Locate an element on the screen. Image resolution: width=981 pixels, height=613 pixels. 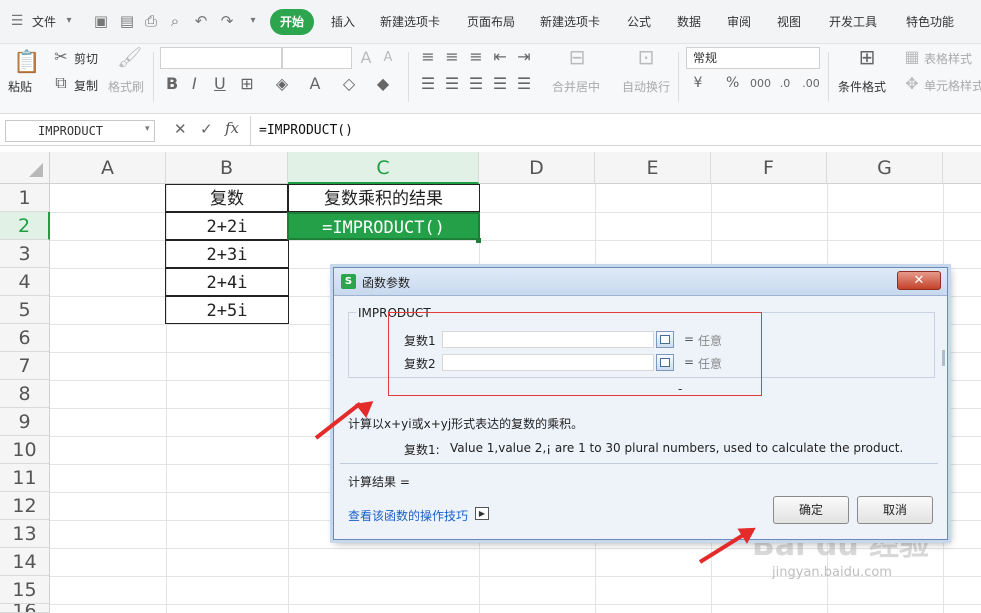
justify-icon: ☰ is located at coordinates (500, 84).